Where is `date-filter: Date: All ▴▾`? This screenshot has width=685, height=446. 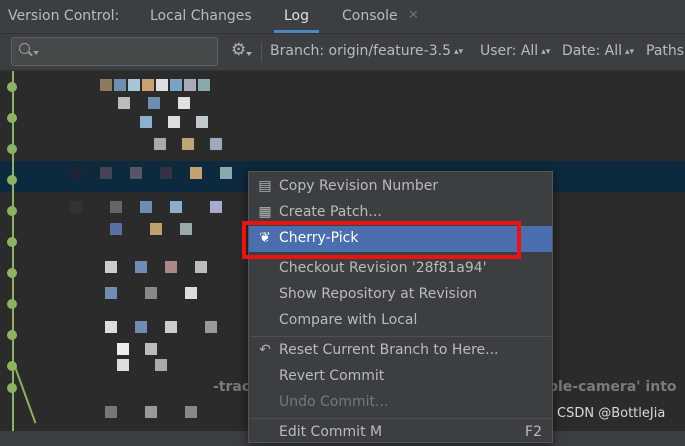 date-filter: Date: All ▴▾ is located at coordinates (598, 51).